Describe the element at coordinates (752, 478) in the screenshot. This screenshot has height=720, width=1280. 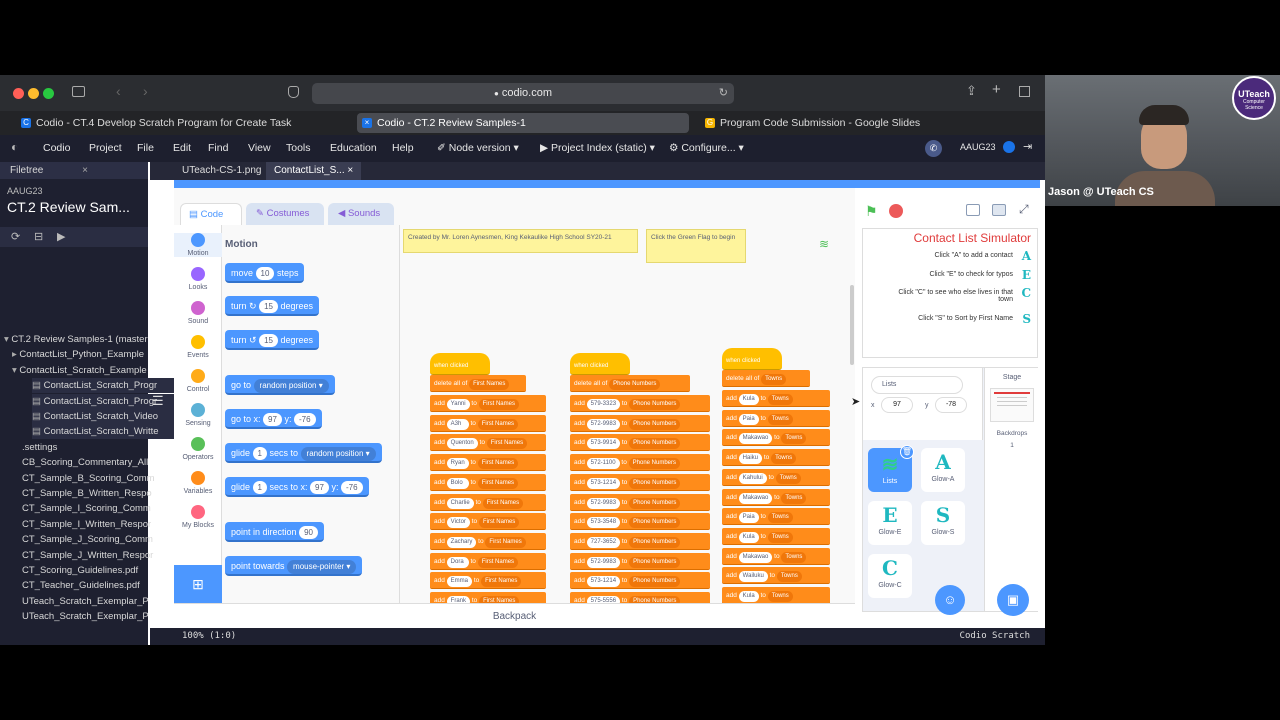
I see `item-value-input: Kahului` at that location.